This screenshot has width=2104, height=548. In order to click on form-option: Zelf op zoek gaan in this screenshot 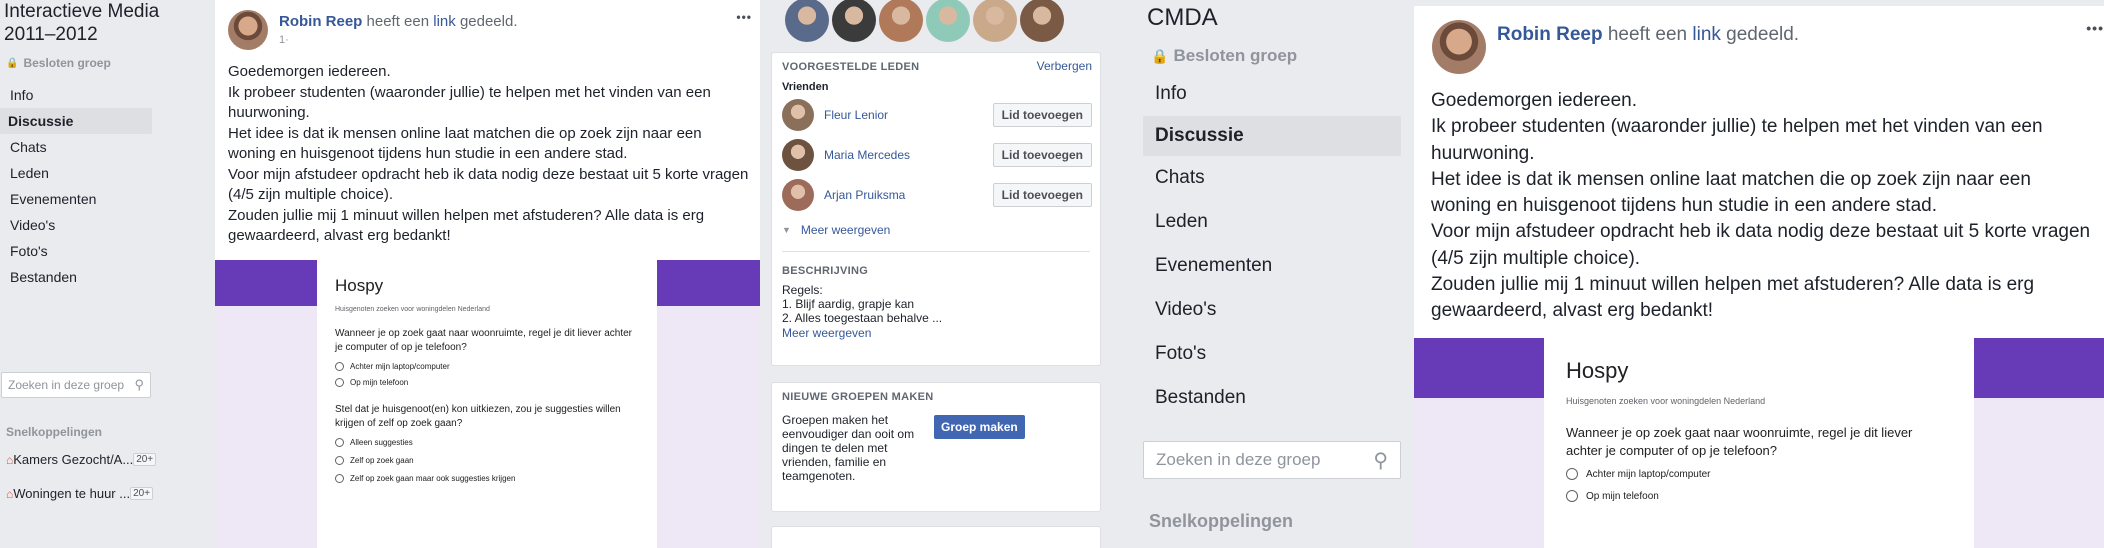, I will do `click(487, 460)`.